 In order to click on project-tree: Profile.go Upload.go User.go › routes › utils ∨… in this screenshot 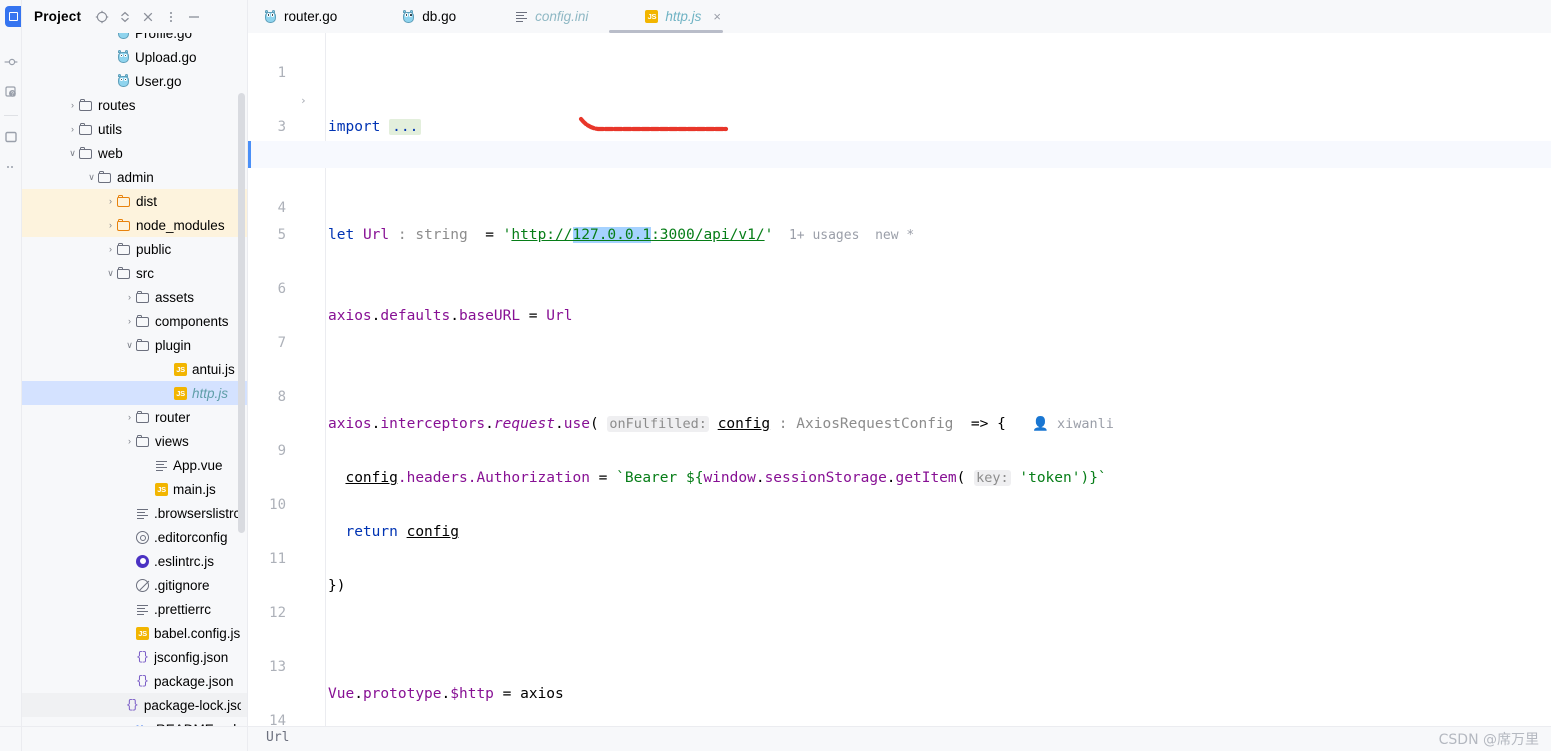, I will do `click(135, 379)`.